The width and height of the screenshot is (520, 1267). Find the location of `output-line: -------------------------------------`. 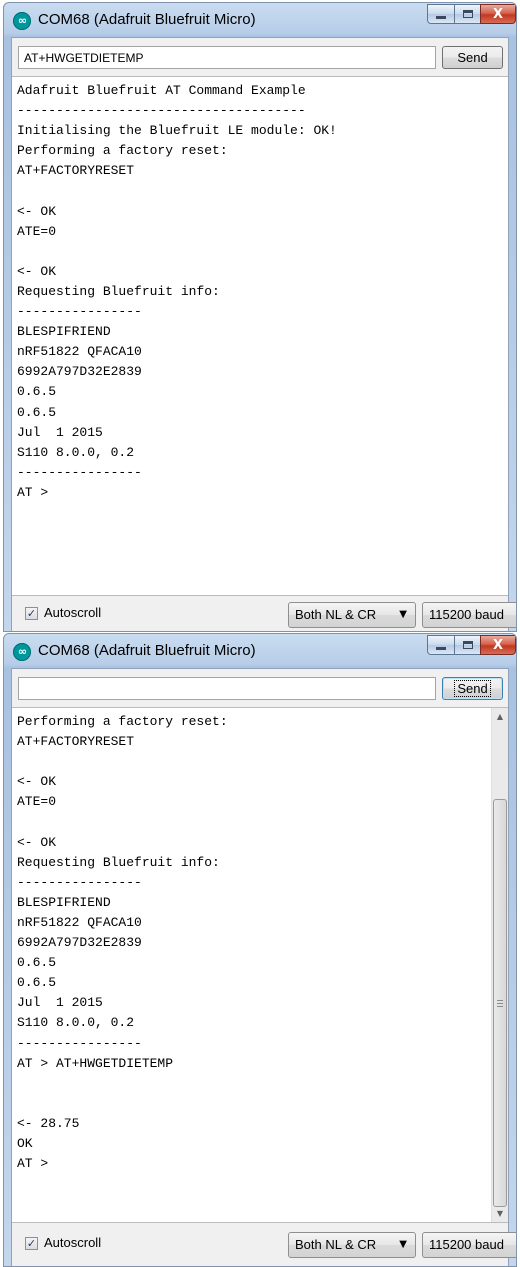

output-line: ------------------------------------- is located at coordinates (161, 111).